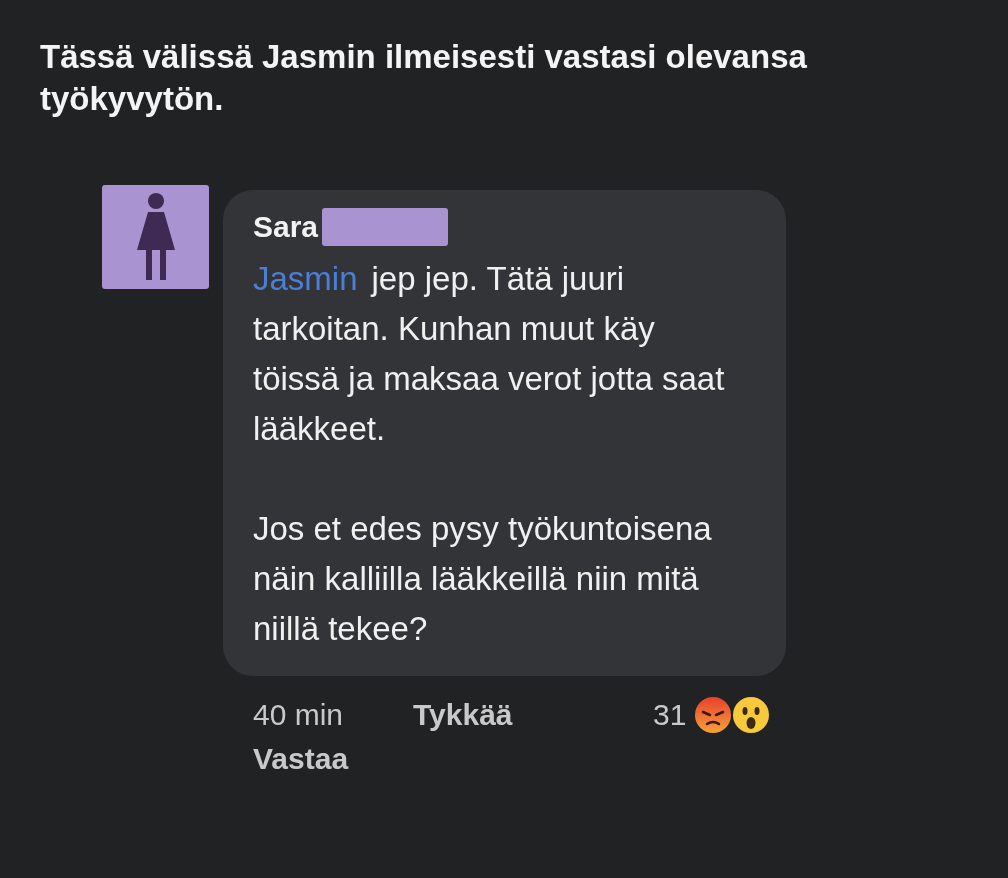 This screenshot has height=878, width=1008. I want to click on reaction-count: 31, so click(670, 715).